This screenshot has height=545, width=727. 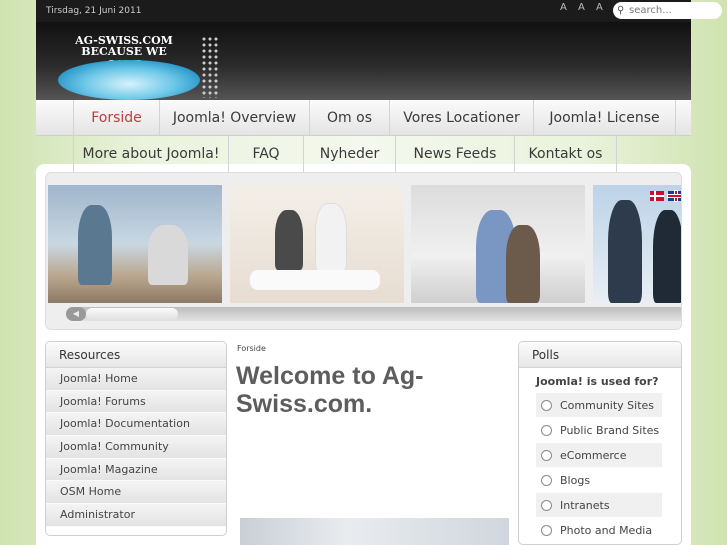 What do you see at coordinates (136, 493) in the screenshot?
I see `resource-link-osm-home: OSM Home` at bounding box center [136, 493].